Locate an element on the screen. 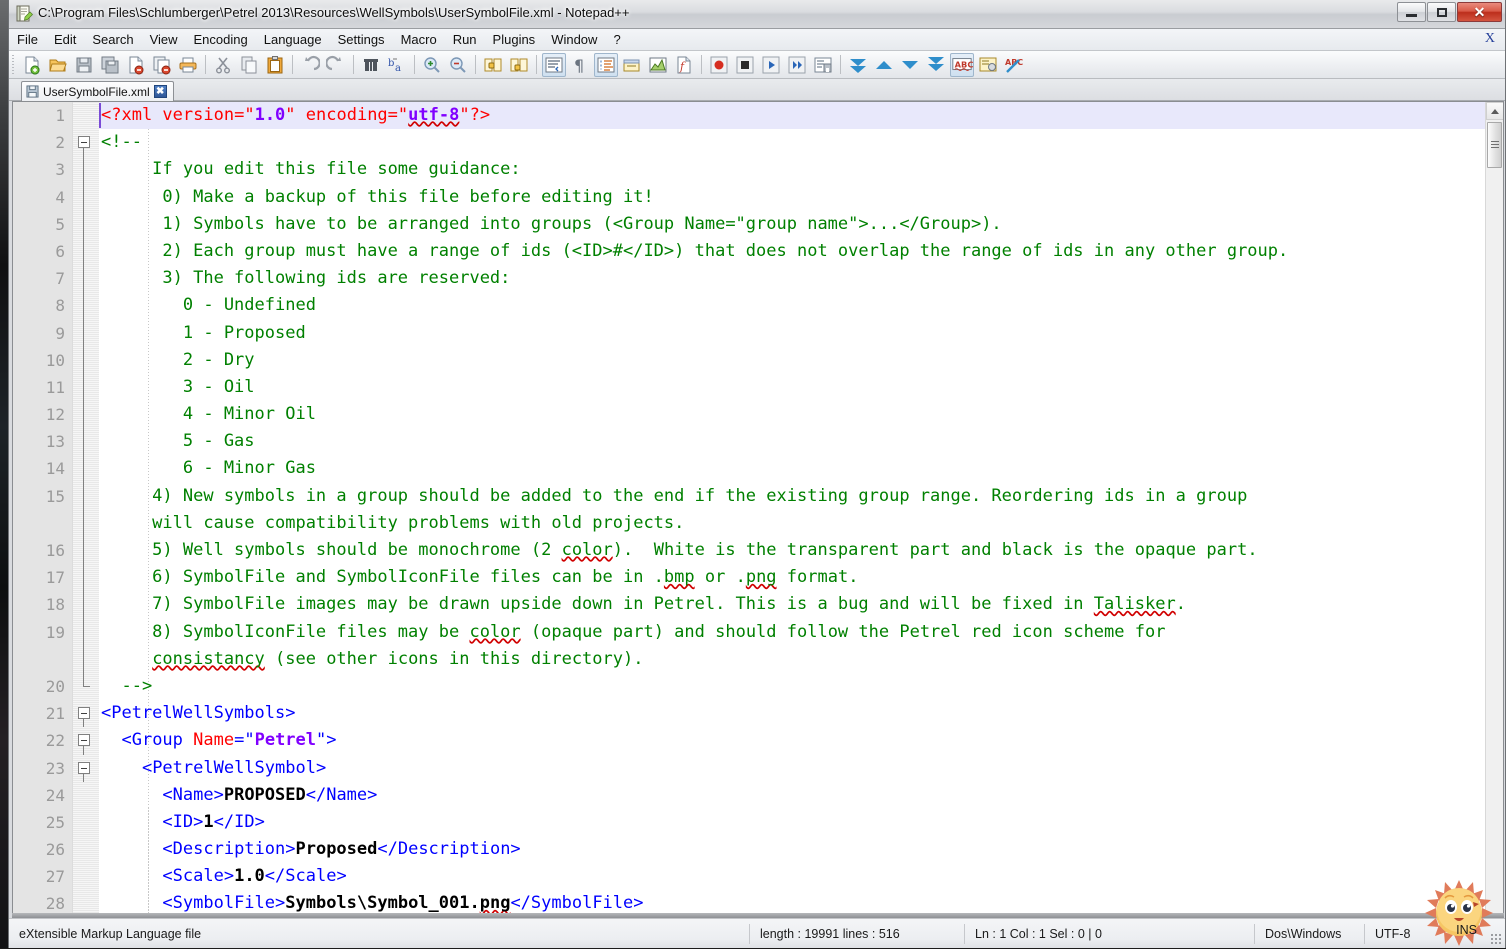 Image resolution: width=1506 pixels, height=949 pixels. status-eol-format: Dos\Windows is located at coordinates (1309, 933).